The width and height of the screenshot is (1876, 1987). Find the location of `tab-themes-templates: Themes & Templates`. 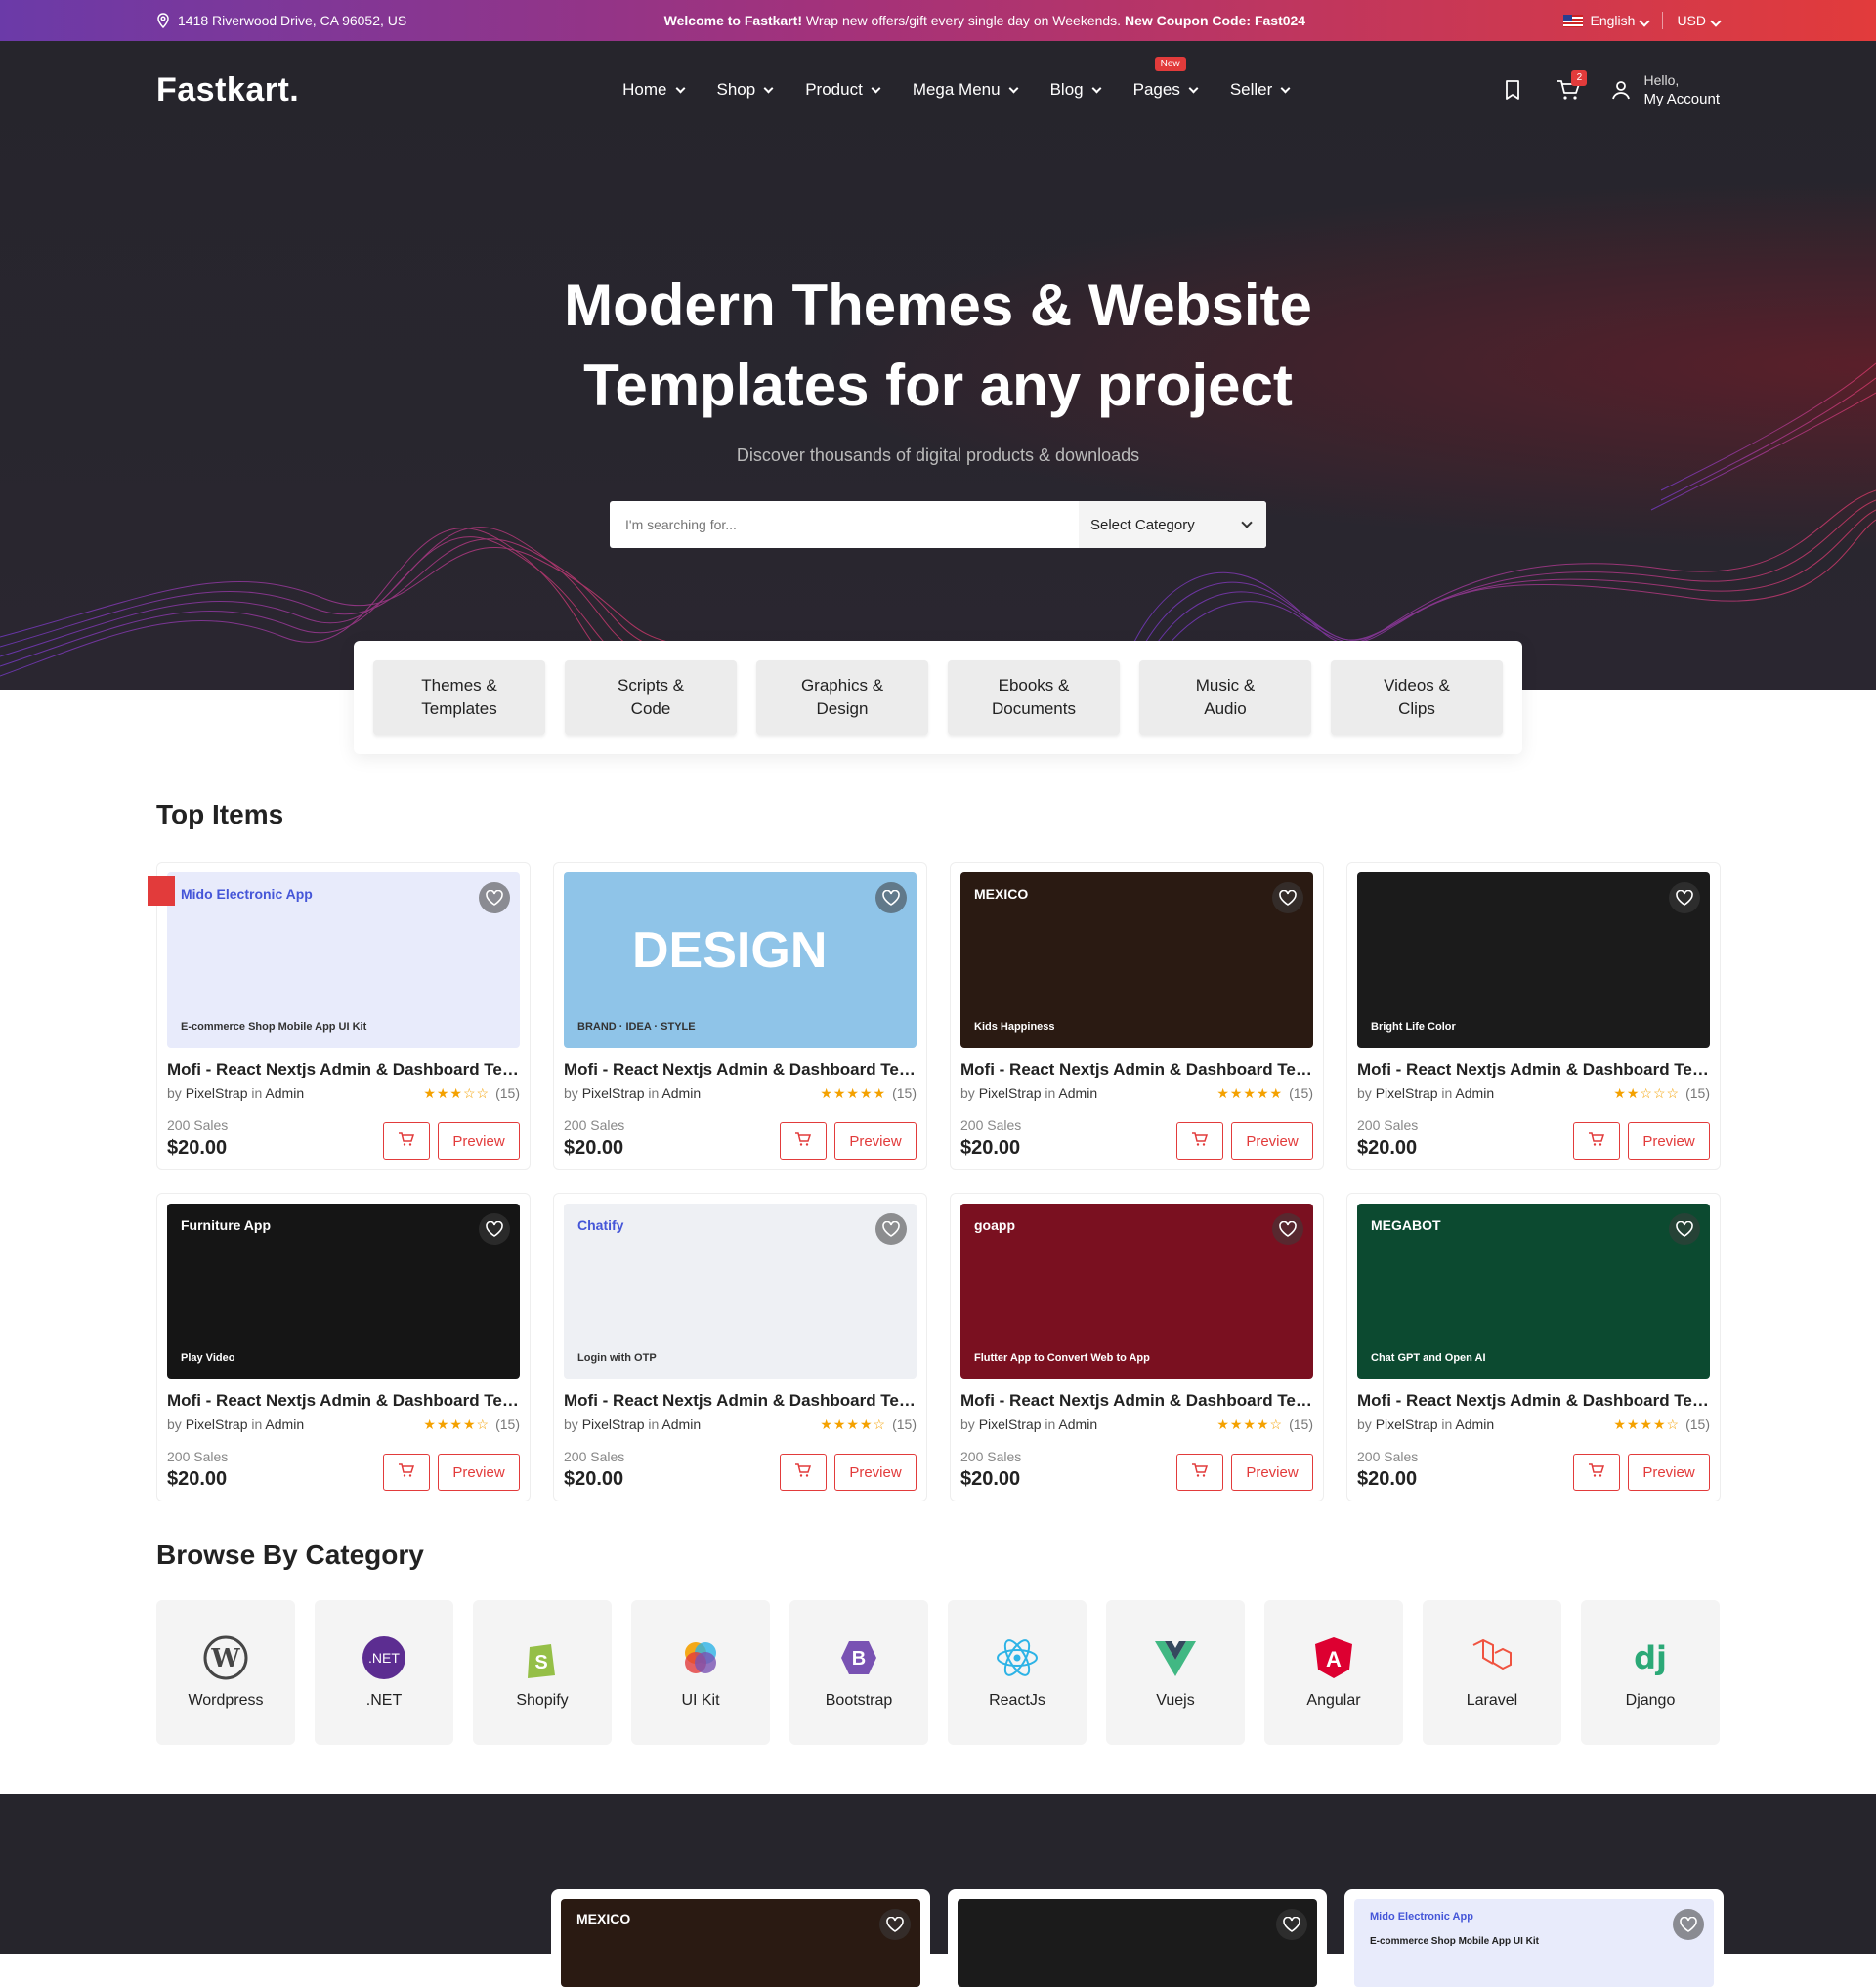

tab-themes-templates: Themes & Templates is located at coordinates (459, 698).